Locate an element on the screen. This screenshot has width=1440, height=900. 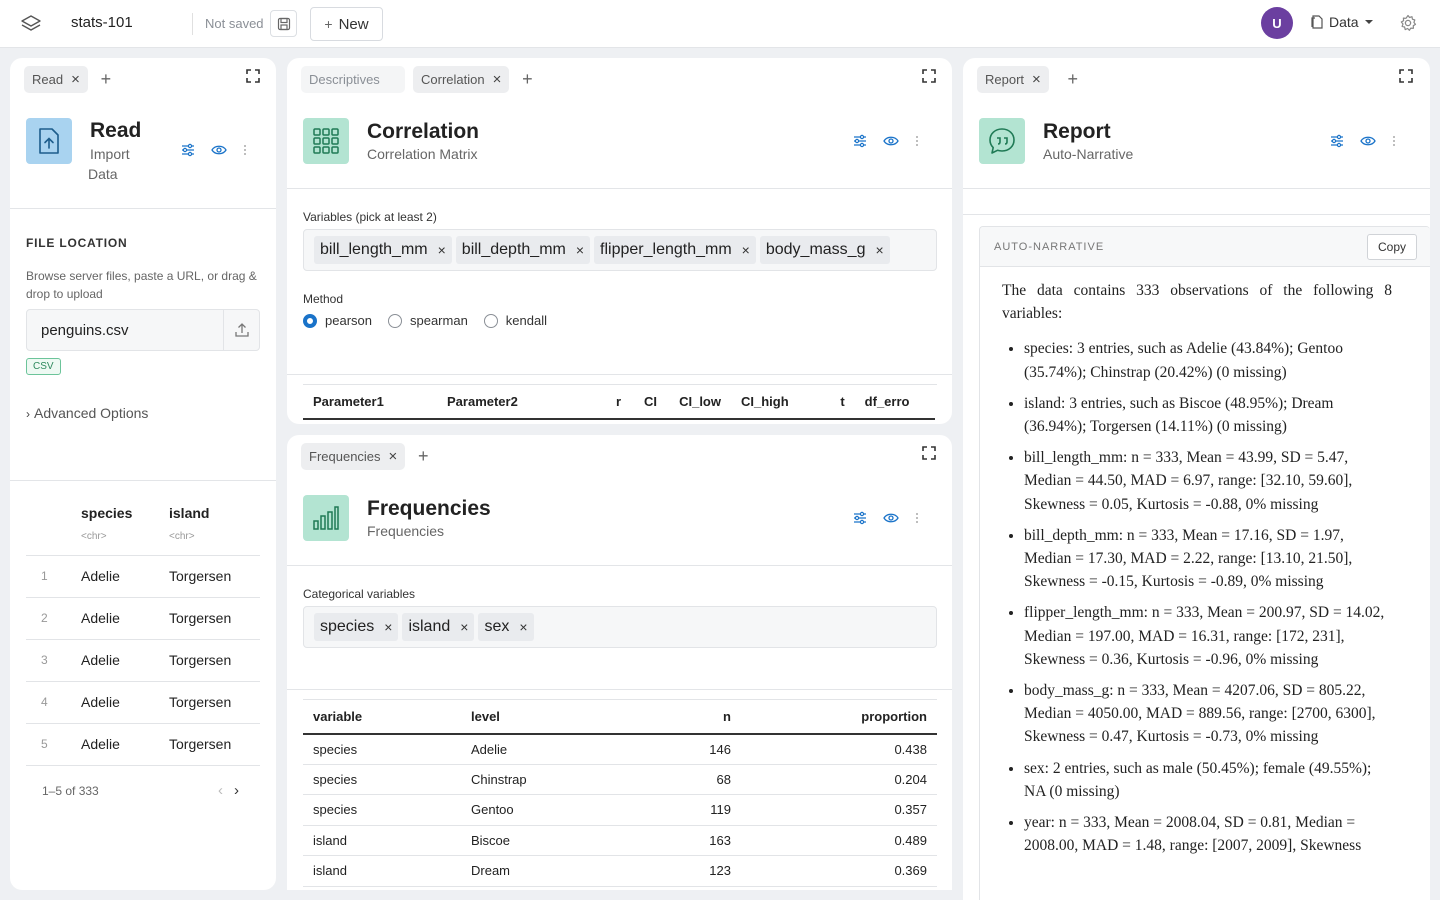
table-row: 2 Adelie Torgersen is located at coordinates (143, 618).